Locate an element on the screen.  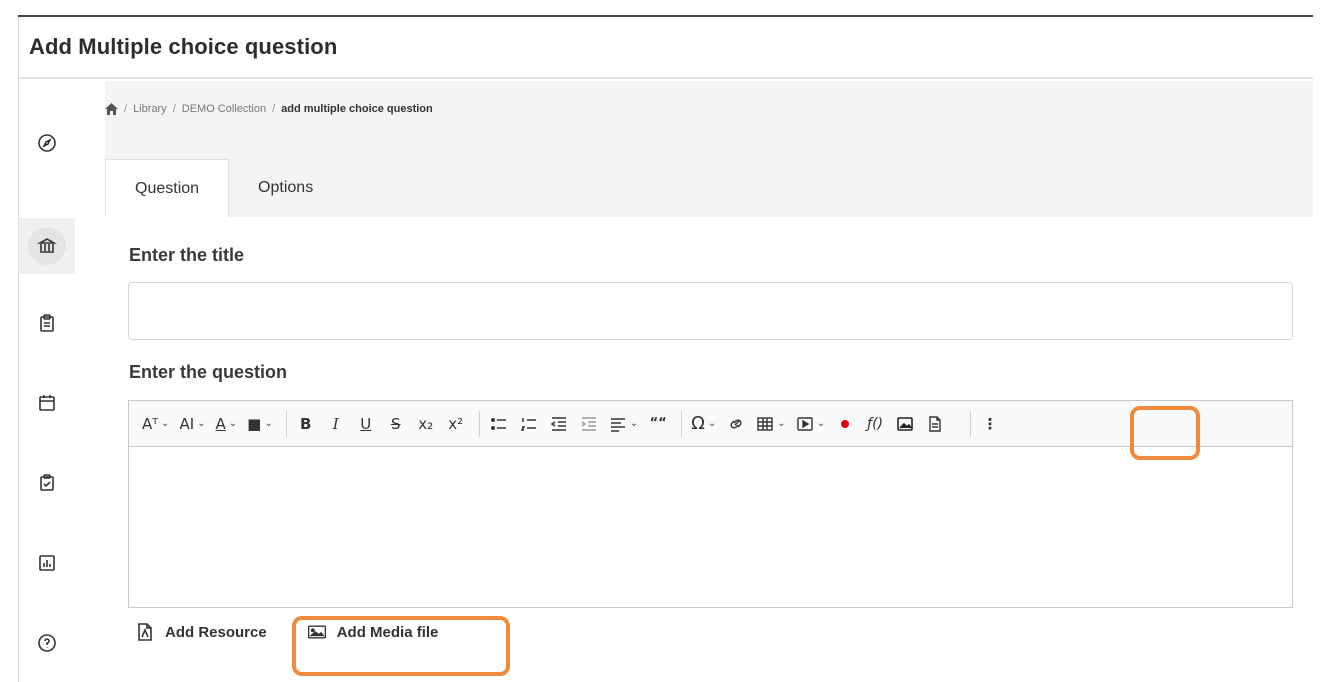
add-resource-button: Add Resource is located at coordinates (201, 632).